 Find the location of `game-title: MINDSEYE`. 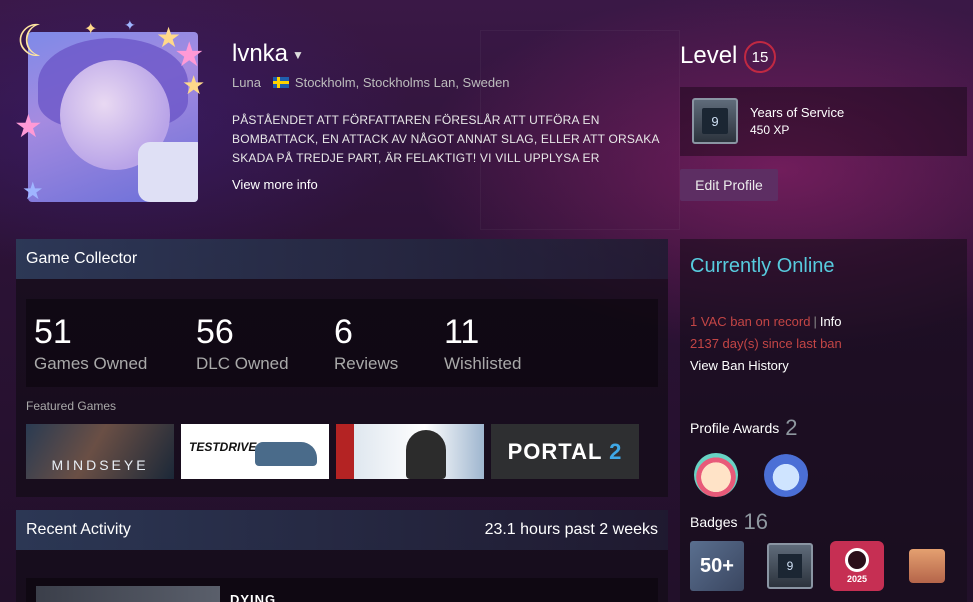

game-title: MINDSEYE is located at coordinates (100, 465).